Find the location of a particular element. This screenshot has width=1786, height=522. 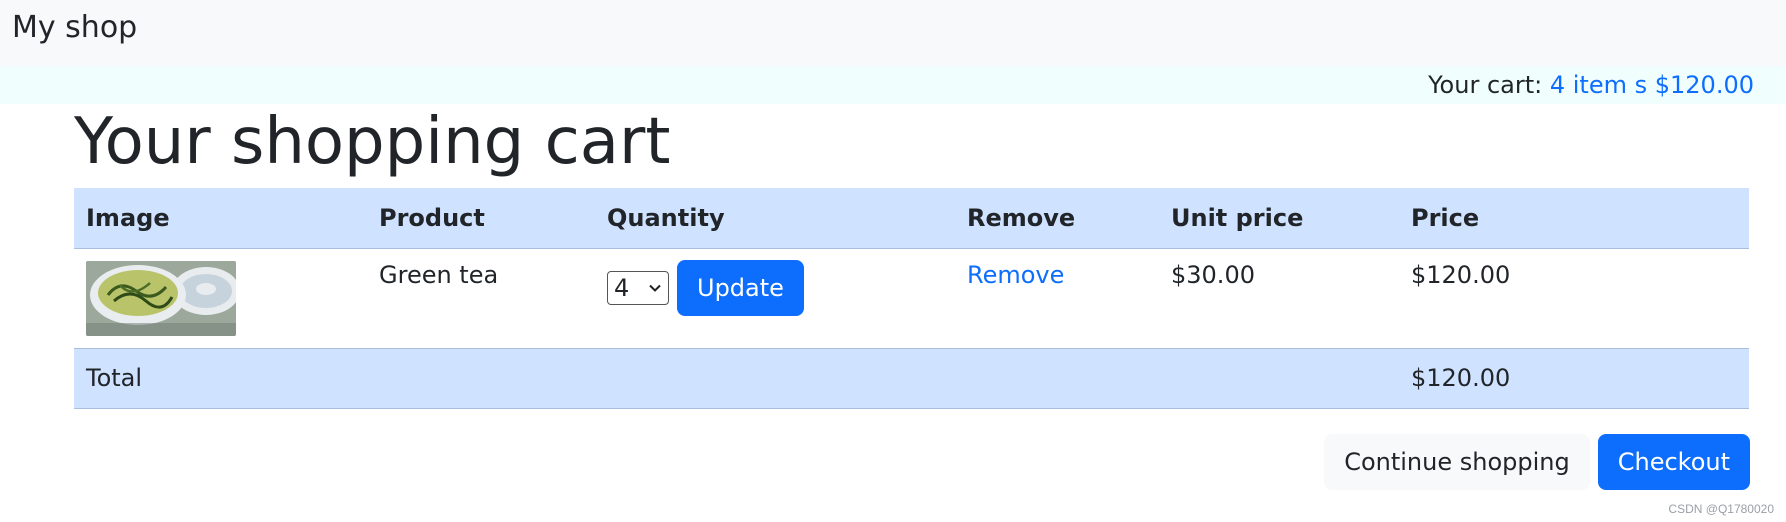

header-image: Image is located at coordinates (220, 218).